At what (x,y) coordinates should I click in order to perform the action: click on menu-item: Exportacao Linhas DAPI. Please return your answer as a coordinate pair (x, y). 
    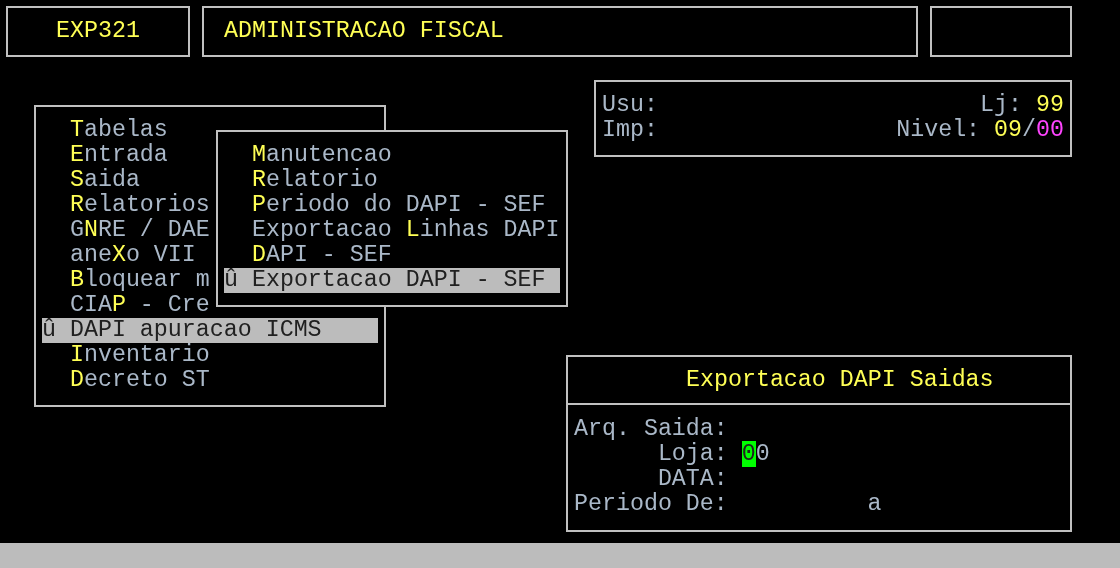
    Looking at the image, I should click on (392, 230).